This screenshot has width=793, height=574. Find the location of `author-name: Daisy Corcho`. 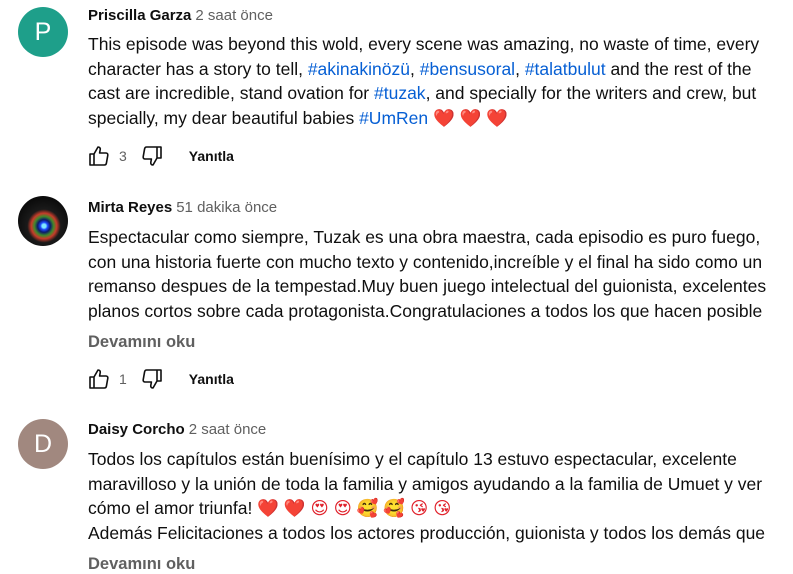

author-name: Daisy Corcho is located at coordinates (136, 429).